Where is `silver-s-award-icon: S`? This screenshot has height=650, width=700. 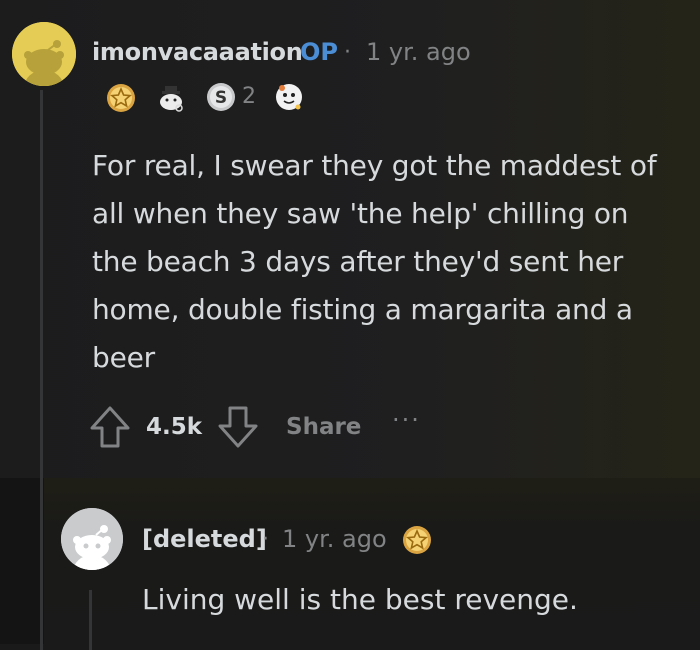
silver-s-award-icon: S is located at coordinates (221, 97).